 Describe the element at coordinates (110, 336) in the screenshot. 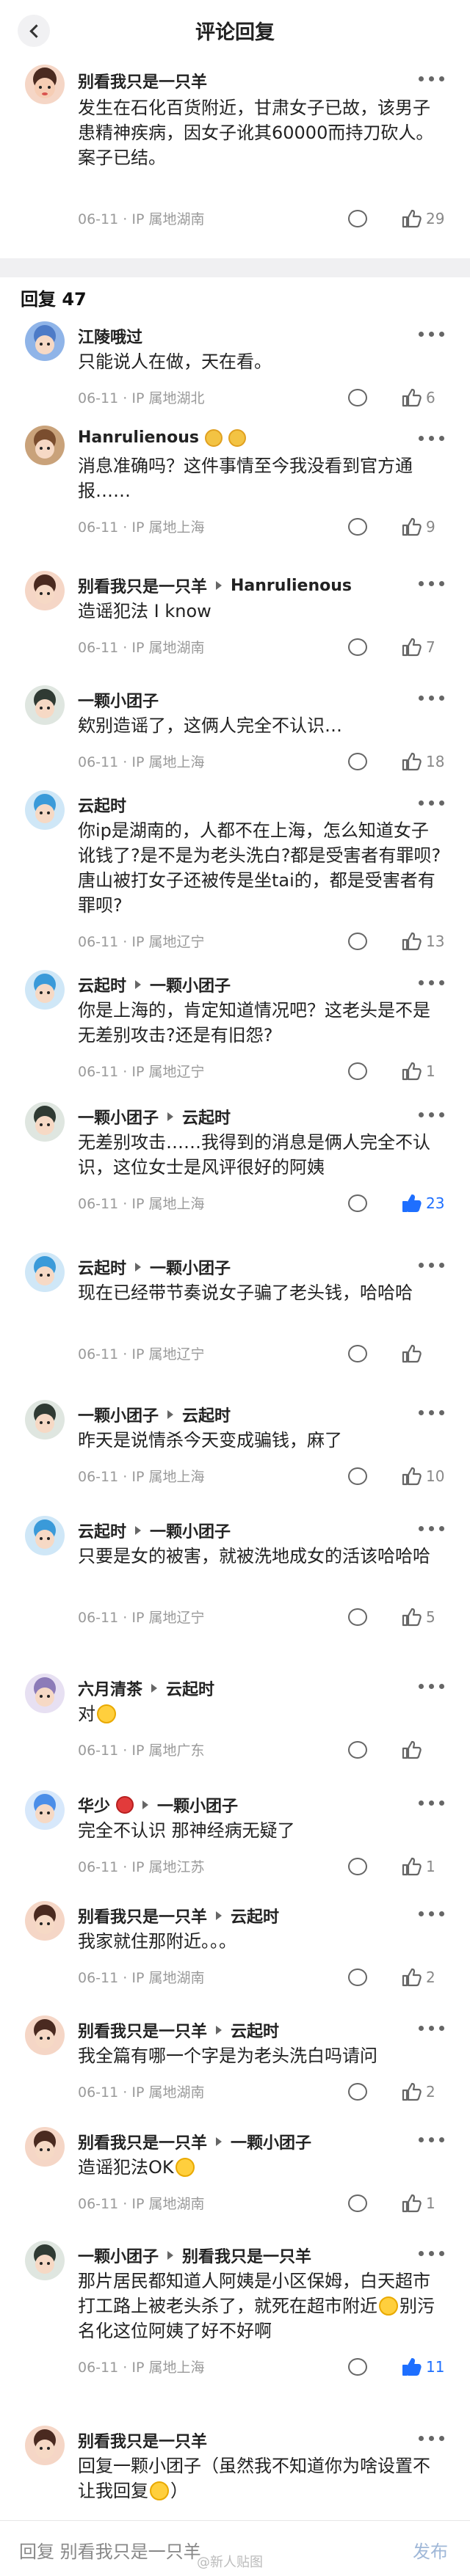

I see `reply-author: 江陵哦过` at that location.